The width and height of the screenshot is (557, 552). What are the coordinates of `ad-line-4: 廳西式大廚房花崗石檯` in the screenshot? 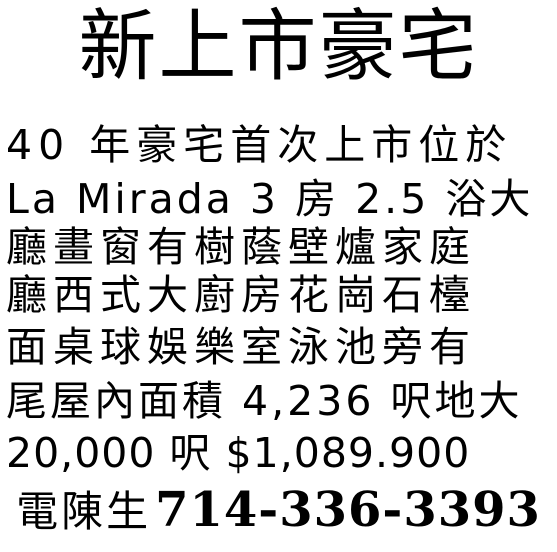 It's located at (241, 295).